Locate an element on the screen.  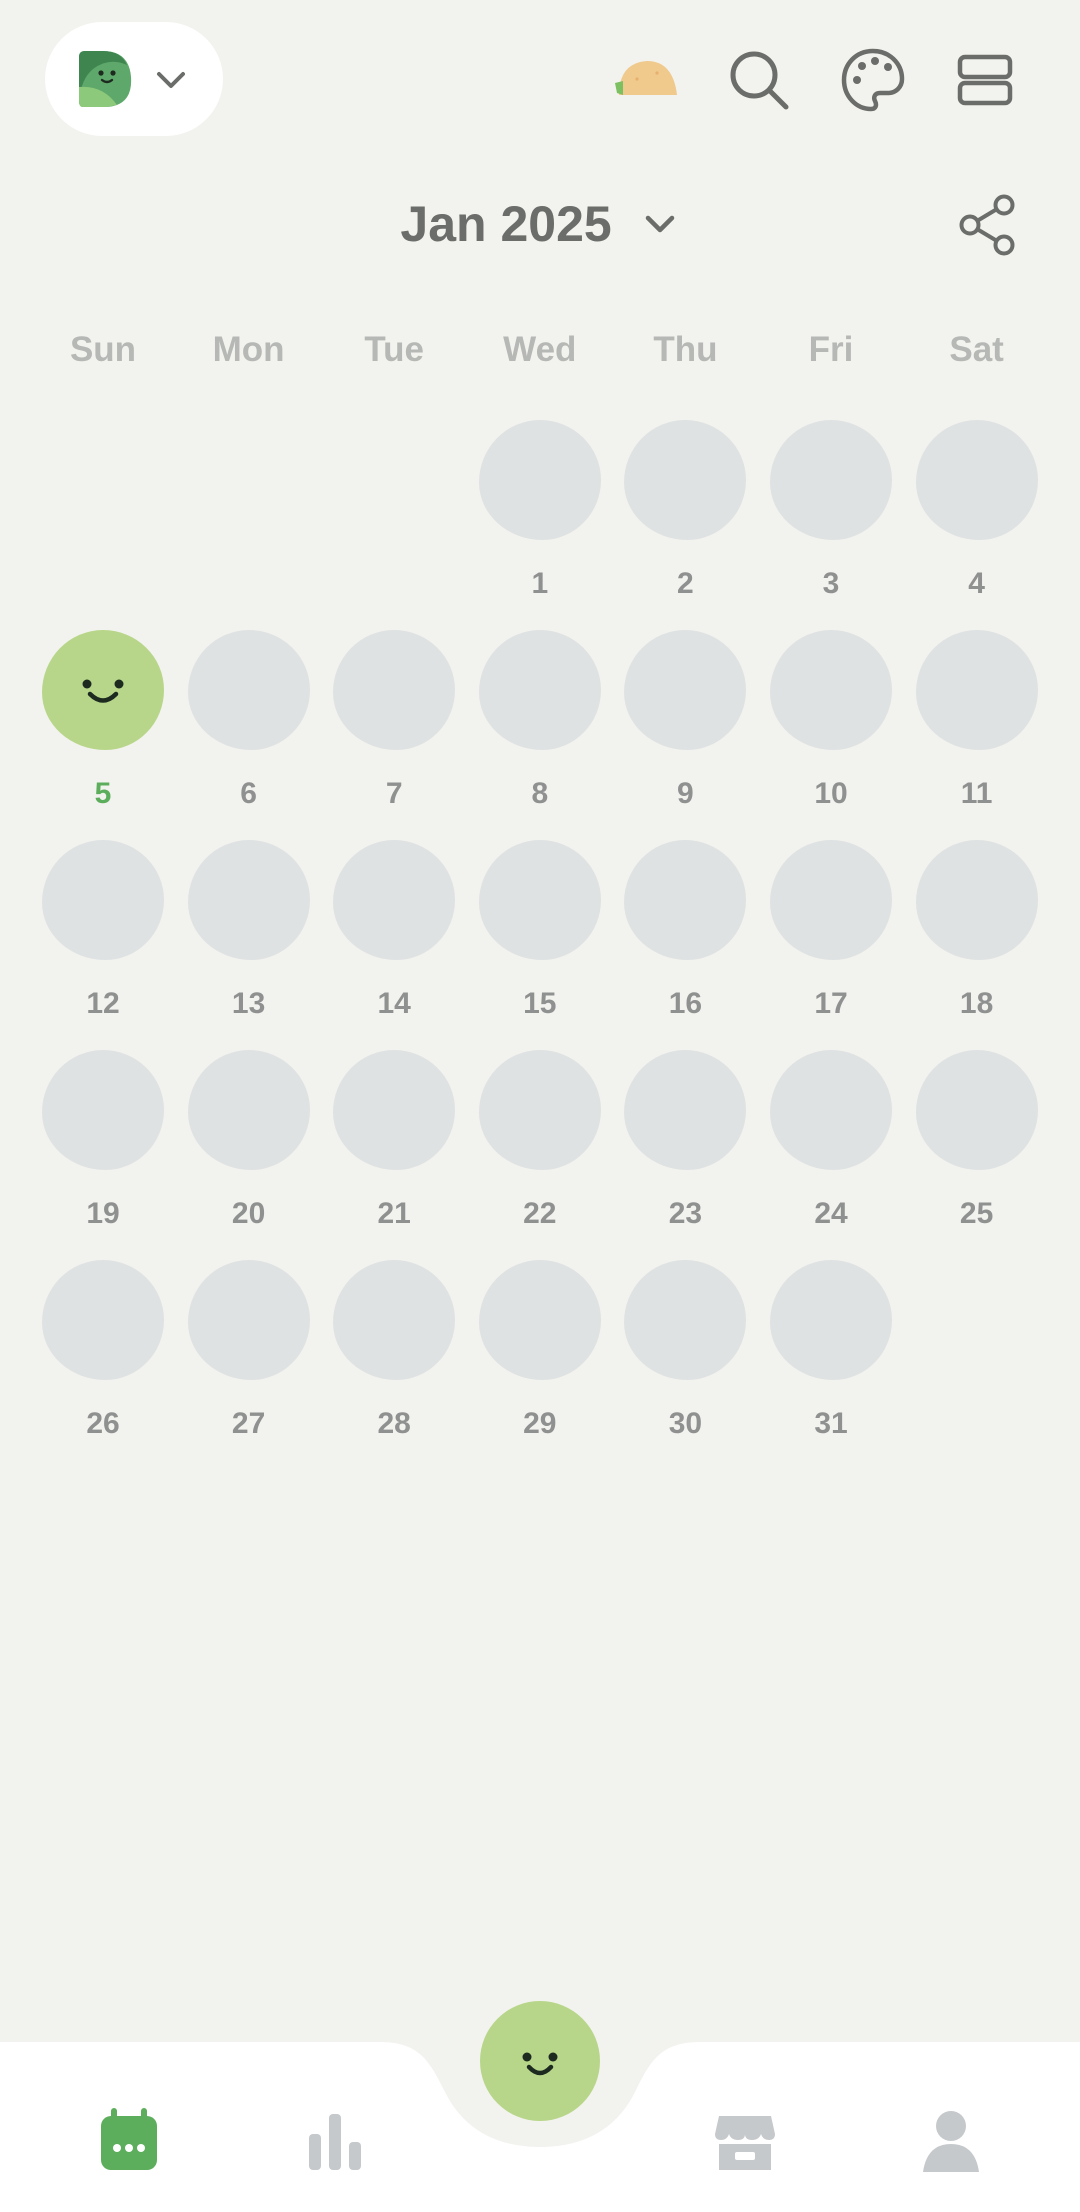
day-20-mood-circle is located at coordinates (248, 1110).